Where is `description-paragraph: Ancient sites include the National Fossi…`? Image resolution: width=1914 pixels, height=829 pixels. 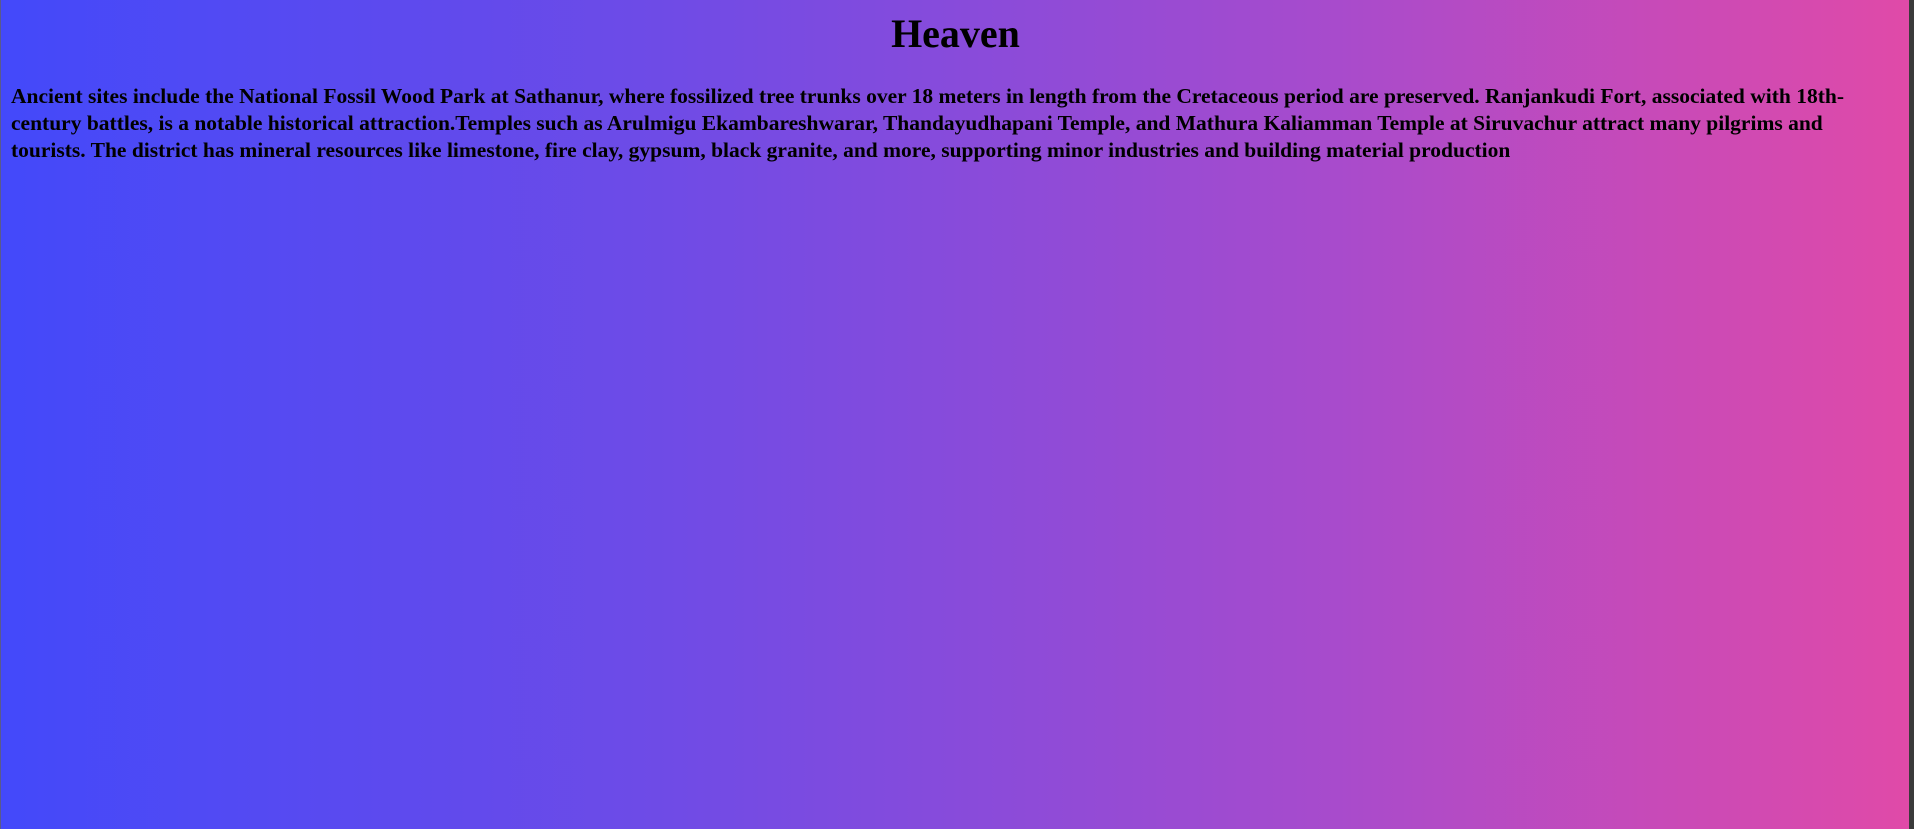 description-paragraph: Ancient sites include the National Fossi… is located at coordinates (928, 123).